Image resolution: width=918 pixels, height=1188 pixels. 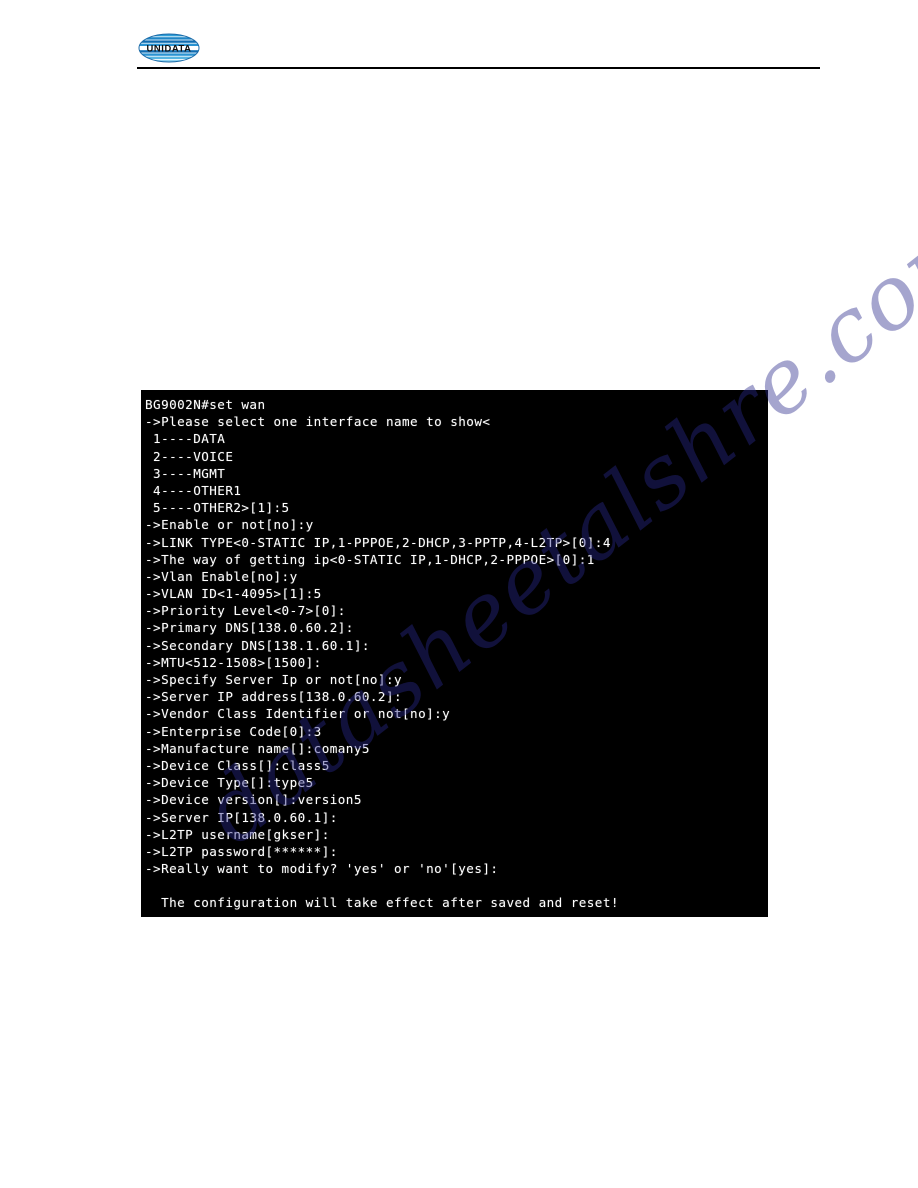 I want to click on page-header: UNIDATA, so click(x=459, y=39).